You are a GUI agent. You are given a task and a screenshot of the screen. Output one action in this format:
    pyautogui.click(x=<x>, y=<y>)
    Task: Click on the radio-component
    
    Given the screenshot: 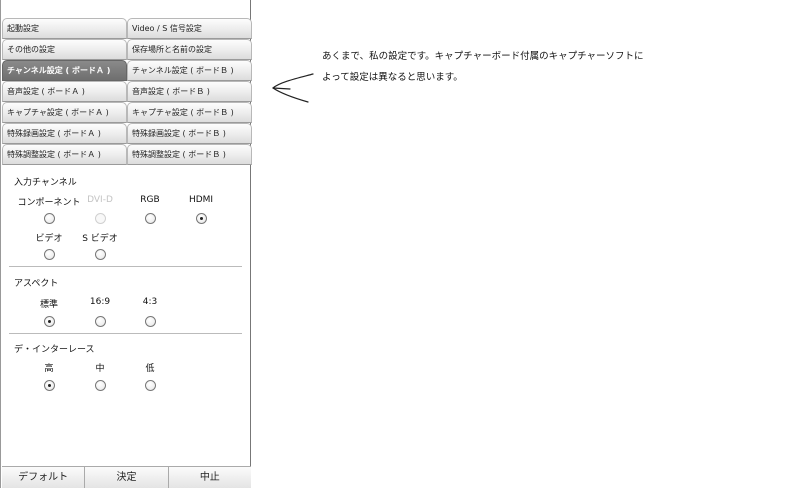 What is the action you would take?
    pyautogui.click(x=49, y=218)
    